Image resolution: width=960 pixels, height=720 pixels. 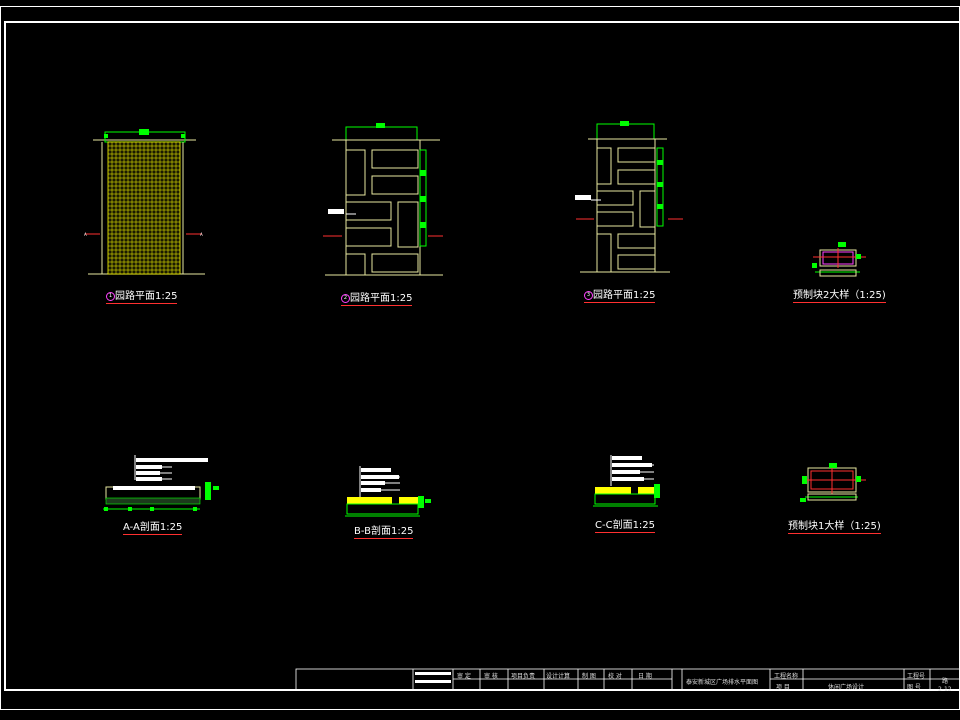 What do you see at coordinates (144, 202) in the screenshot?
I see `plan-view-1: A A` at bounding box center [144, 202].